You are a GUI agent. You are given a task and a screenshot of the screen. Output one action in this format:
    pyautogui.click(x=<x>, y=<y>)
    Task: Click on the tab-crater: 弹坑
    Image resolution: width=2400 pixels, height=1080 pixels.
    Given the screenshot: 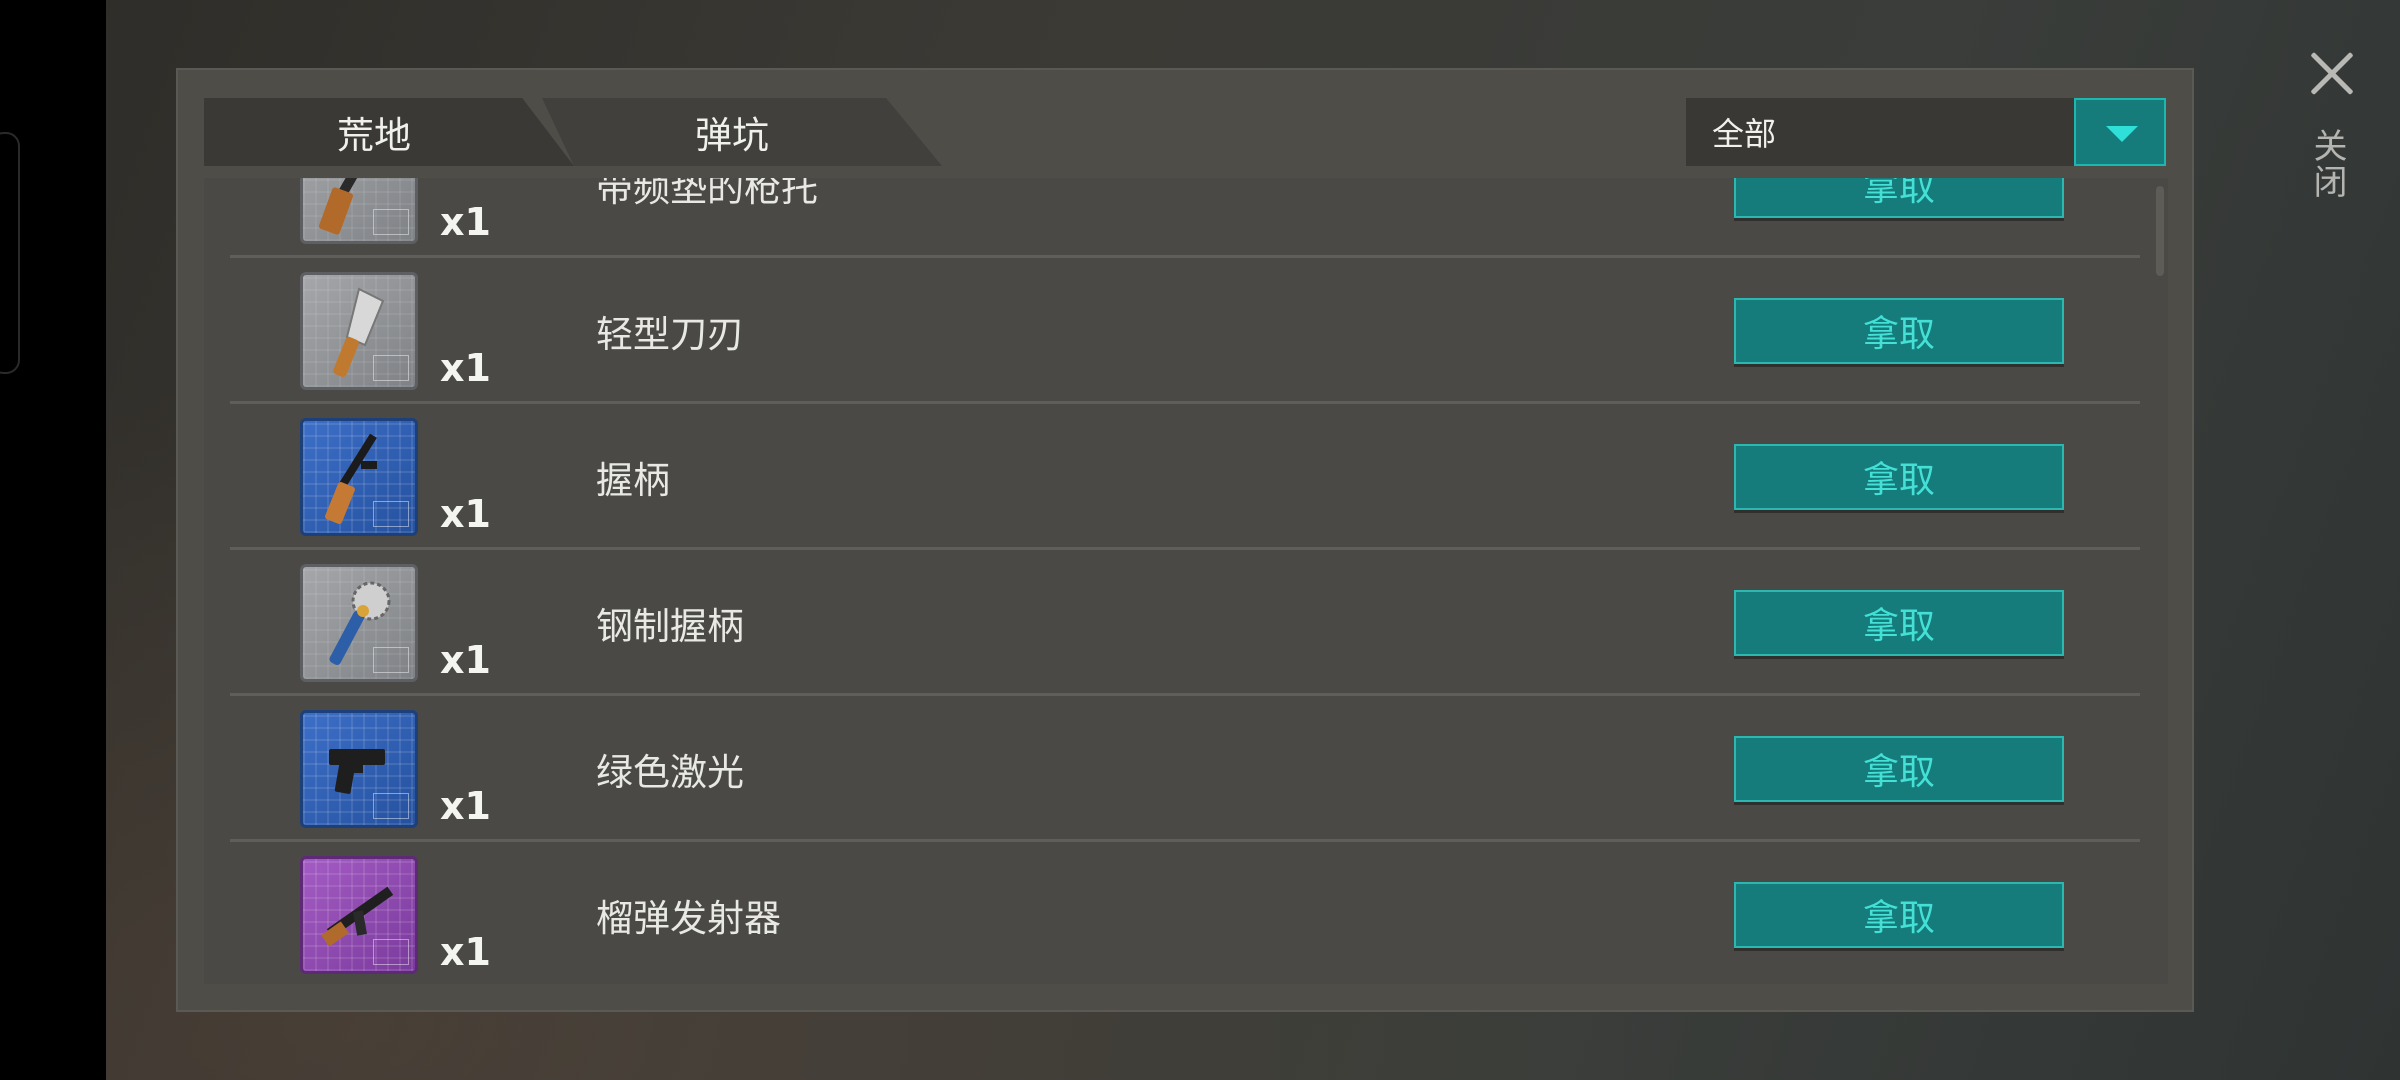 What is the action you would take?
    pyautogui.click(x=742, y=132)
    